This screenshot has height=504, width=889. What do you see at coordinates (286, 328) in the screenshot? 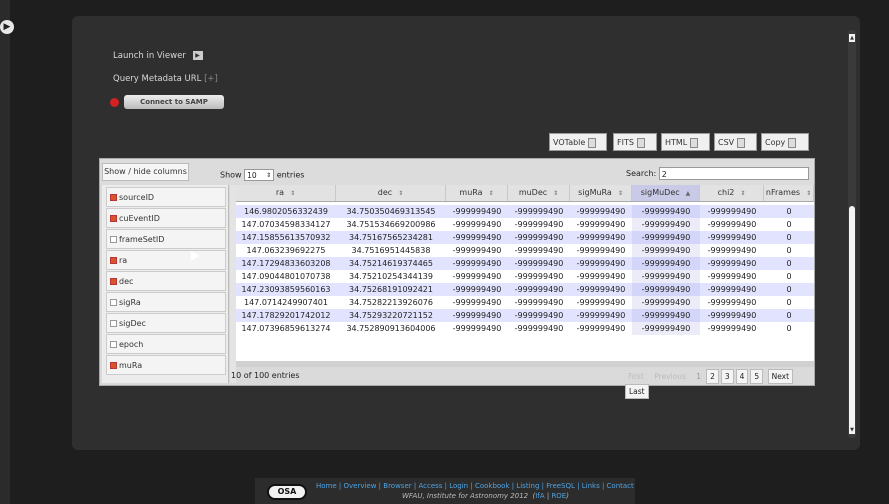
I see `table-cell: 147.07396859613274` at bounding box center [286, 328].